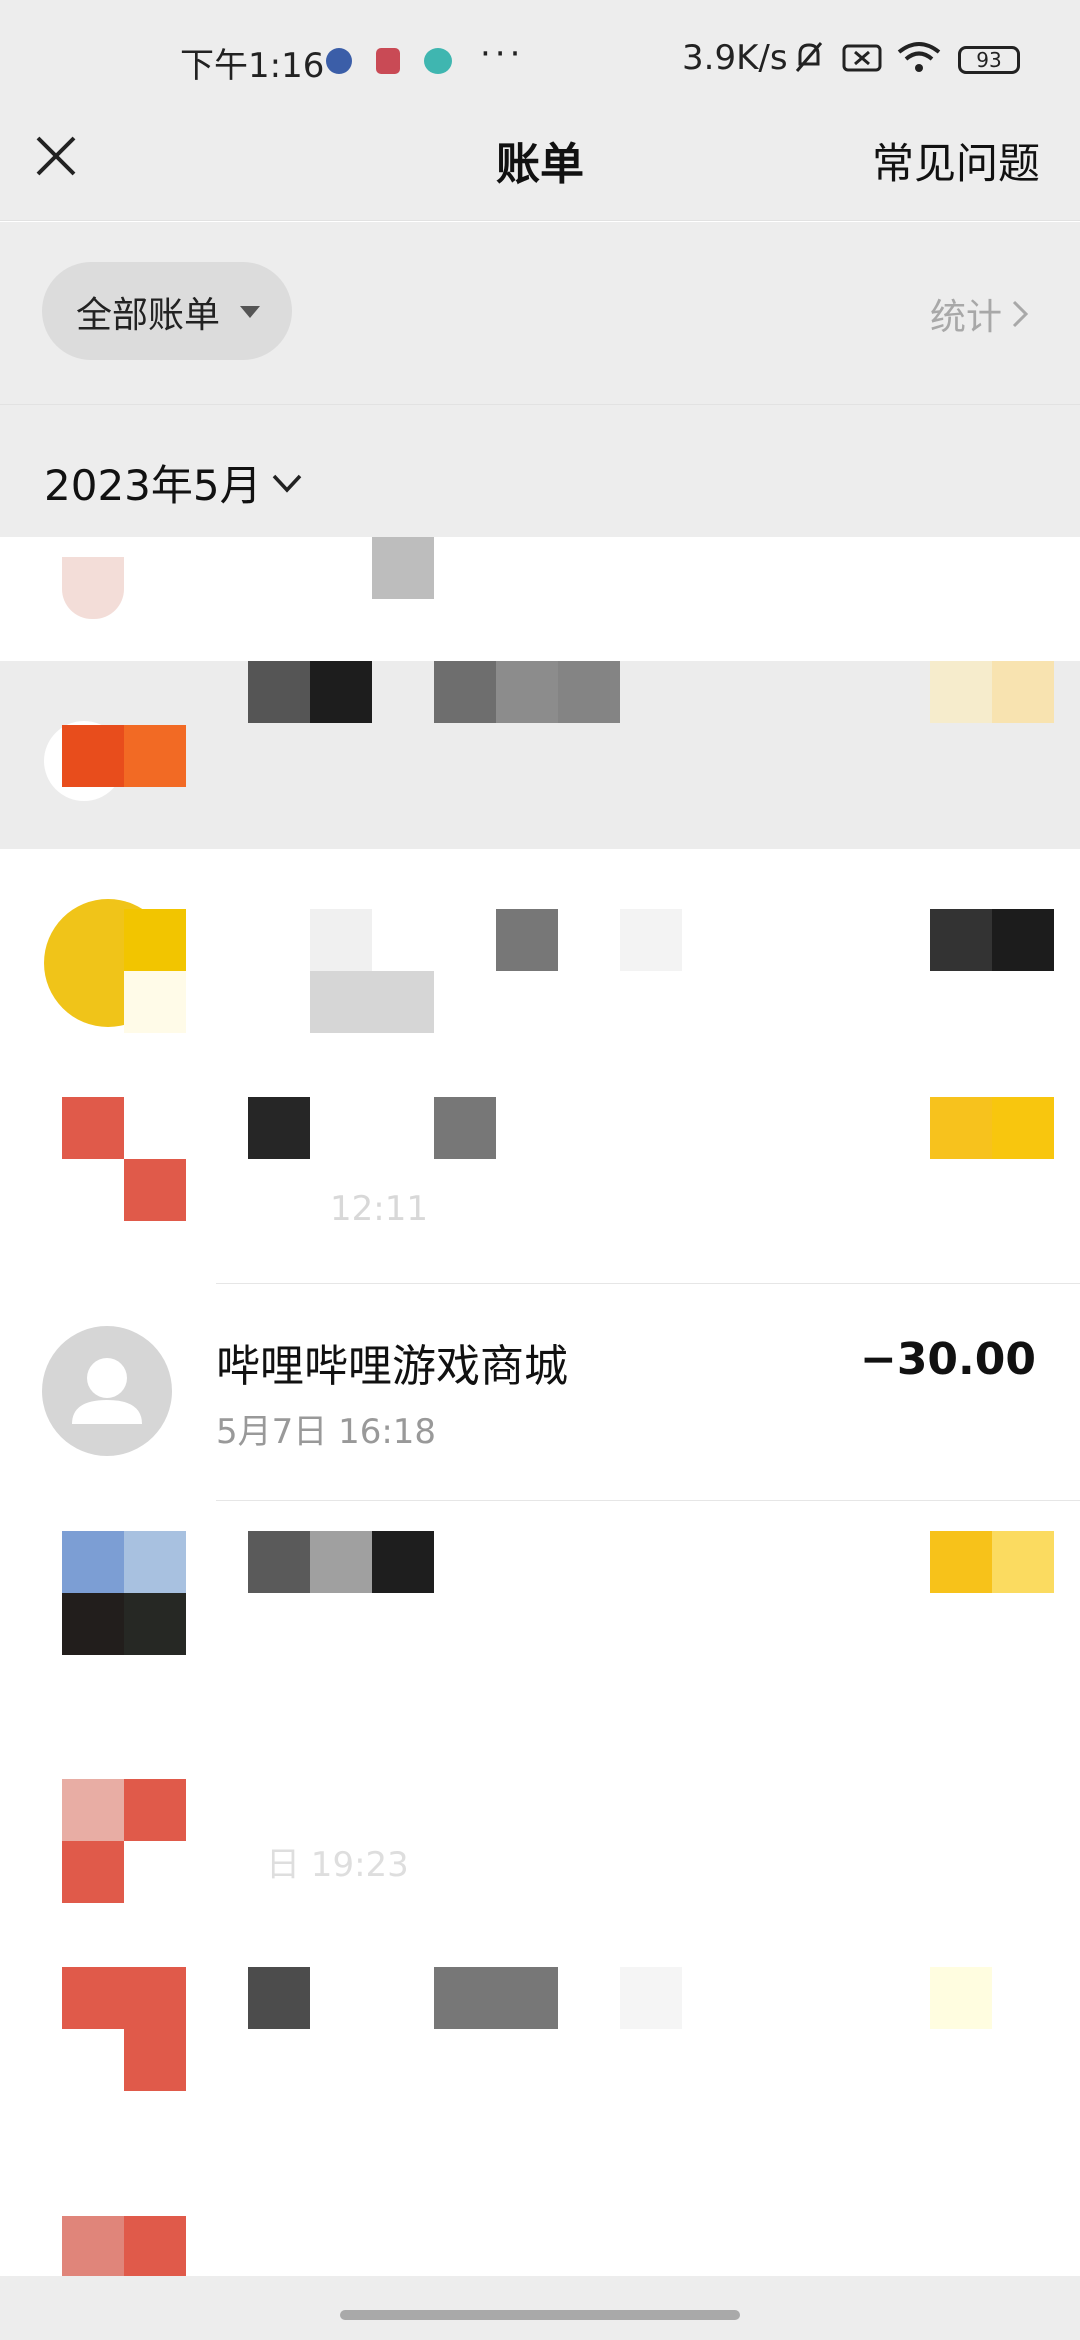  Describe the element at coordinates (540, 2315) in the screenshot. I see `home-indicator` at that location.